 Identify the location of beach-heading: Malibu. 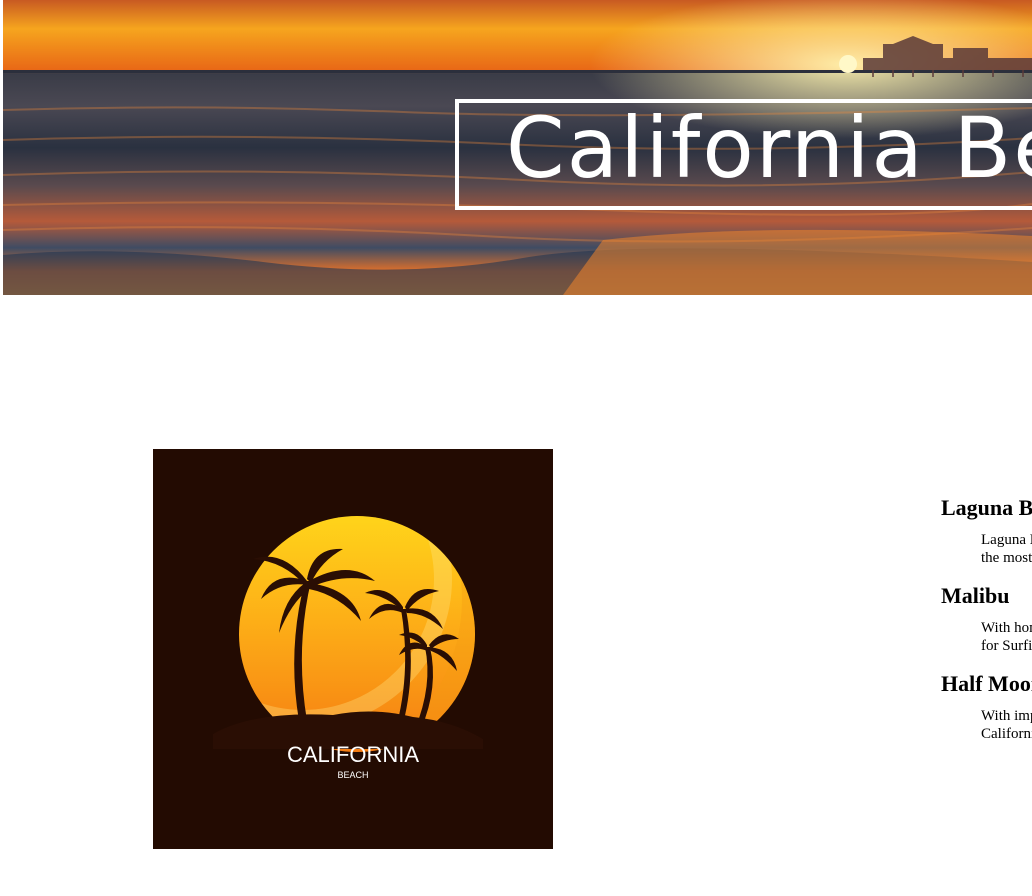
(975, 595).